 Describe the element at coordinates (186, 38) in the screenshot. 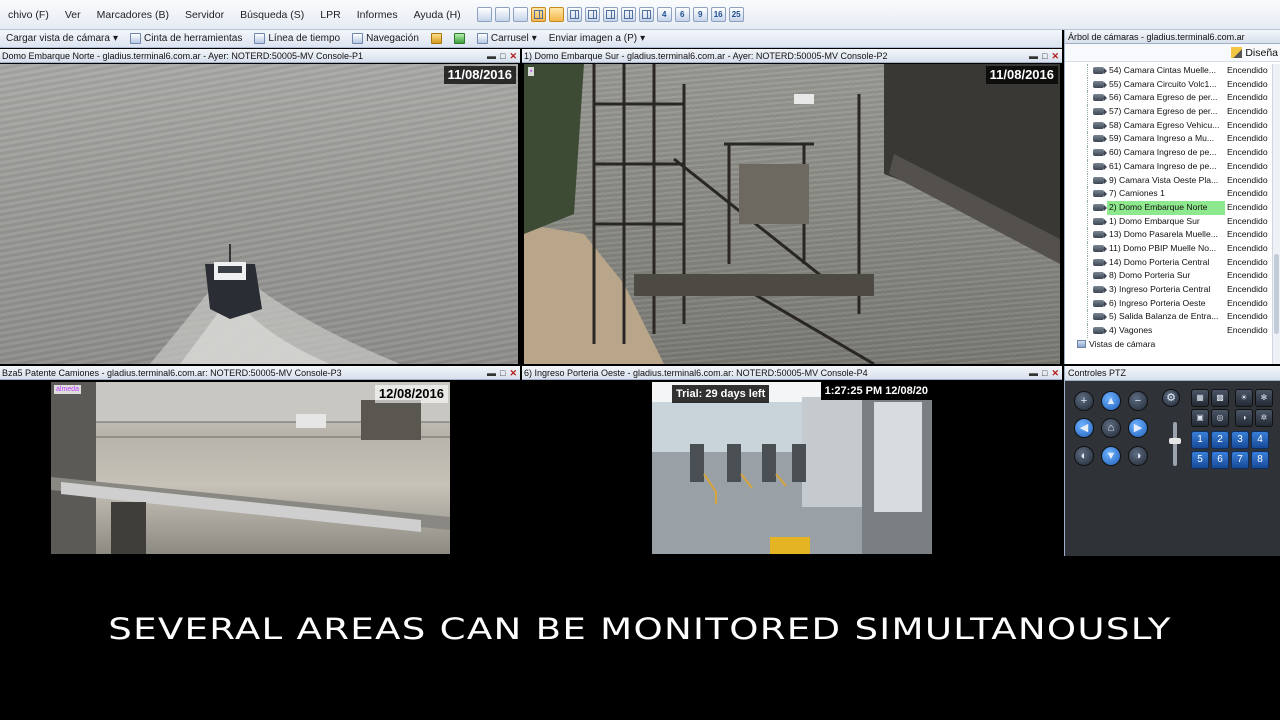

I see `toolbar-tape-button: Cinta de herramientas` at that location.